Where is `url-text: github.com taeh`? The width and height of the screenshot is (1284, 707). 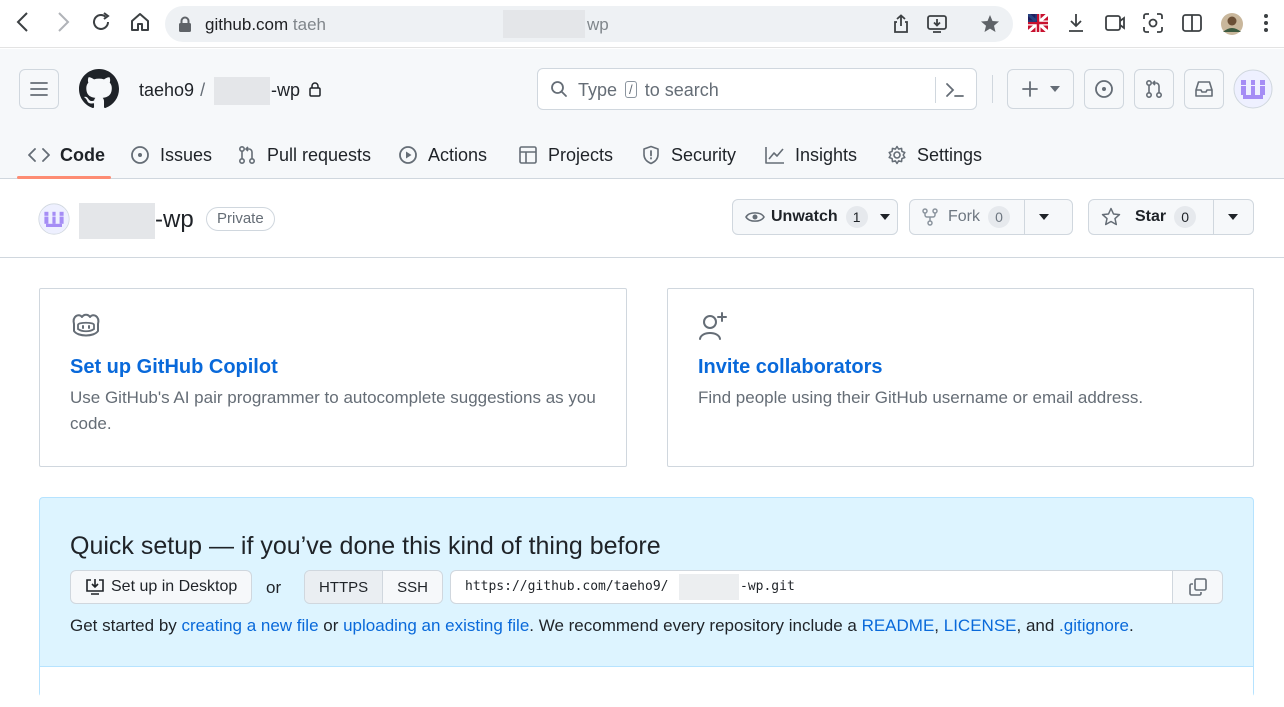
url-text: github.com taeh is located at coordinates (265, 24).